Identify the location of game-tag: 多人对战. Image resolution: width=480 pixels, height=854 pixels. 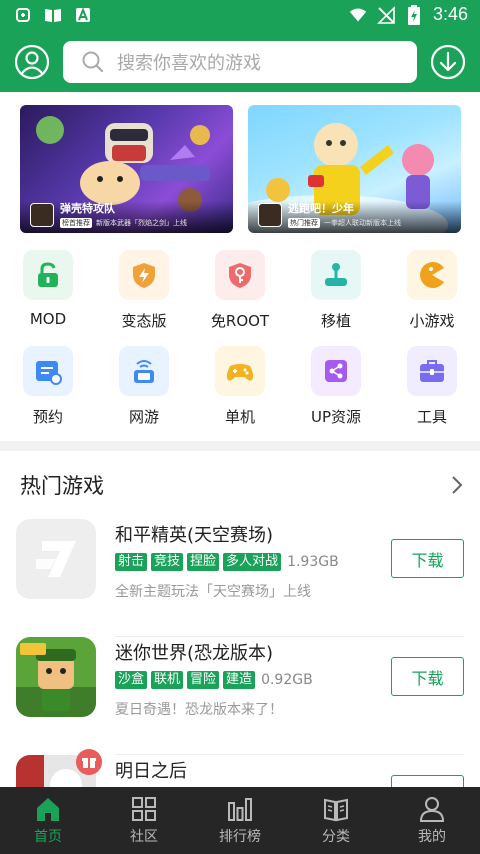
(252, 562).